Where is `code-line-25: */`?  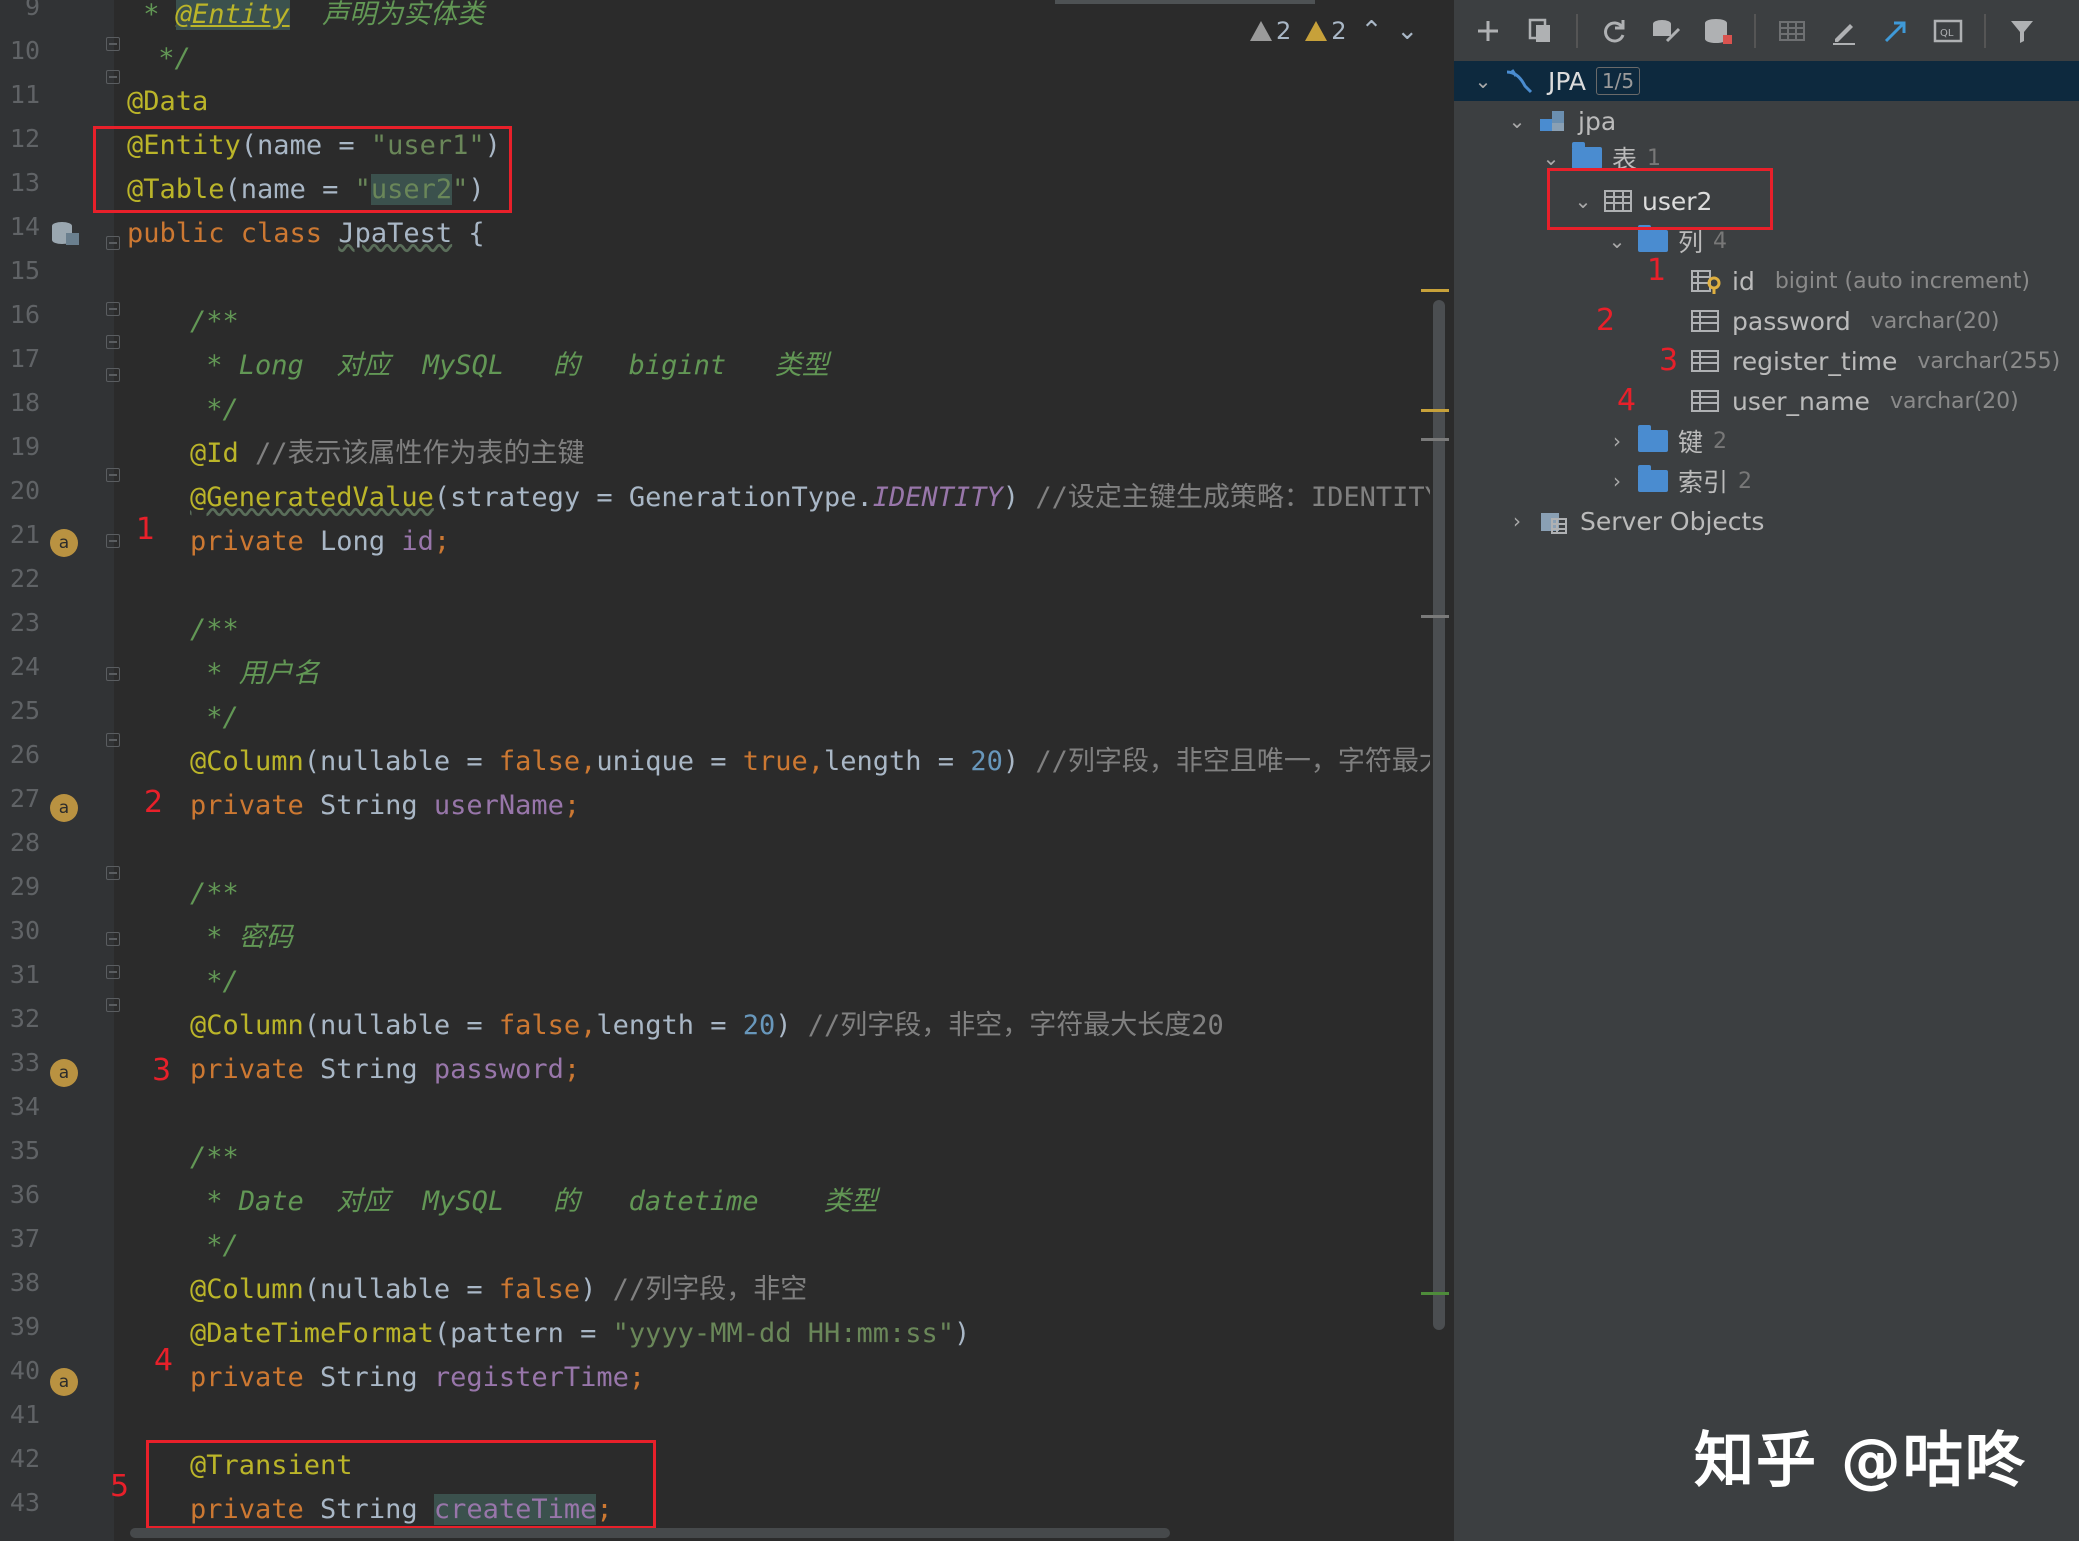 code-line-25: */ is located at coordinates (214, 718).